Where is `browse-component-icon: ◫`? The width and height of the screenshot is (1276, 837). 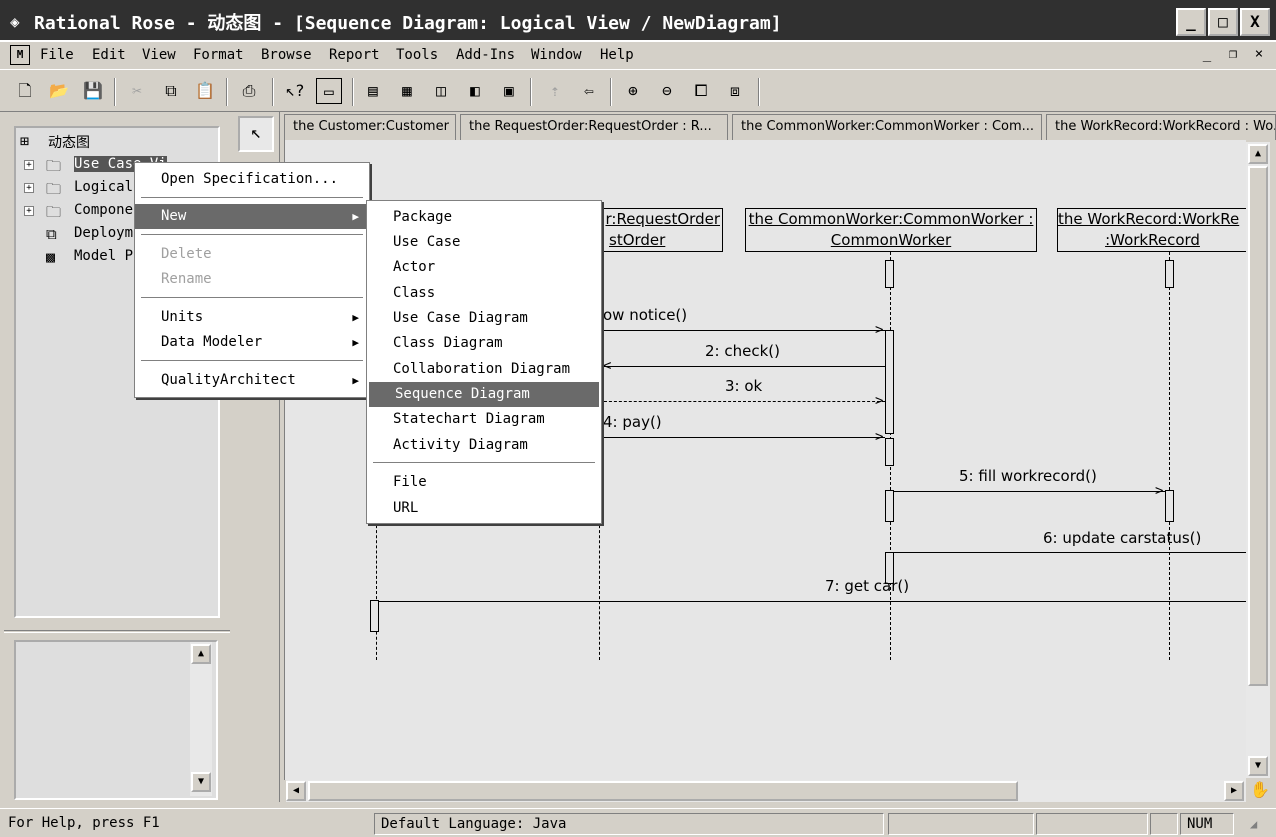
browse-component-icon: ◫ is located at coordinates (441, 91).